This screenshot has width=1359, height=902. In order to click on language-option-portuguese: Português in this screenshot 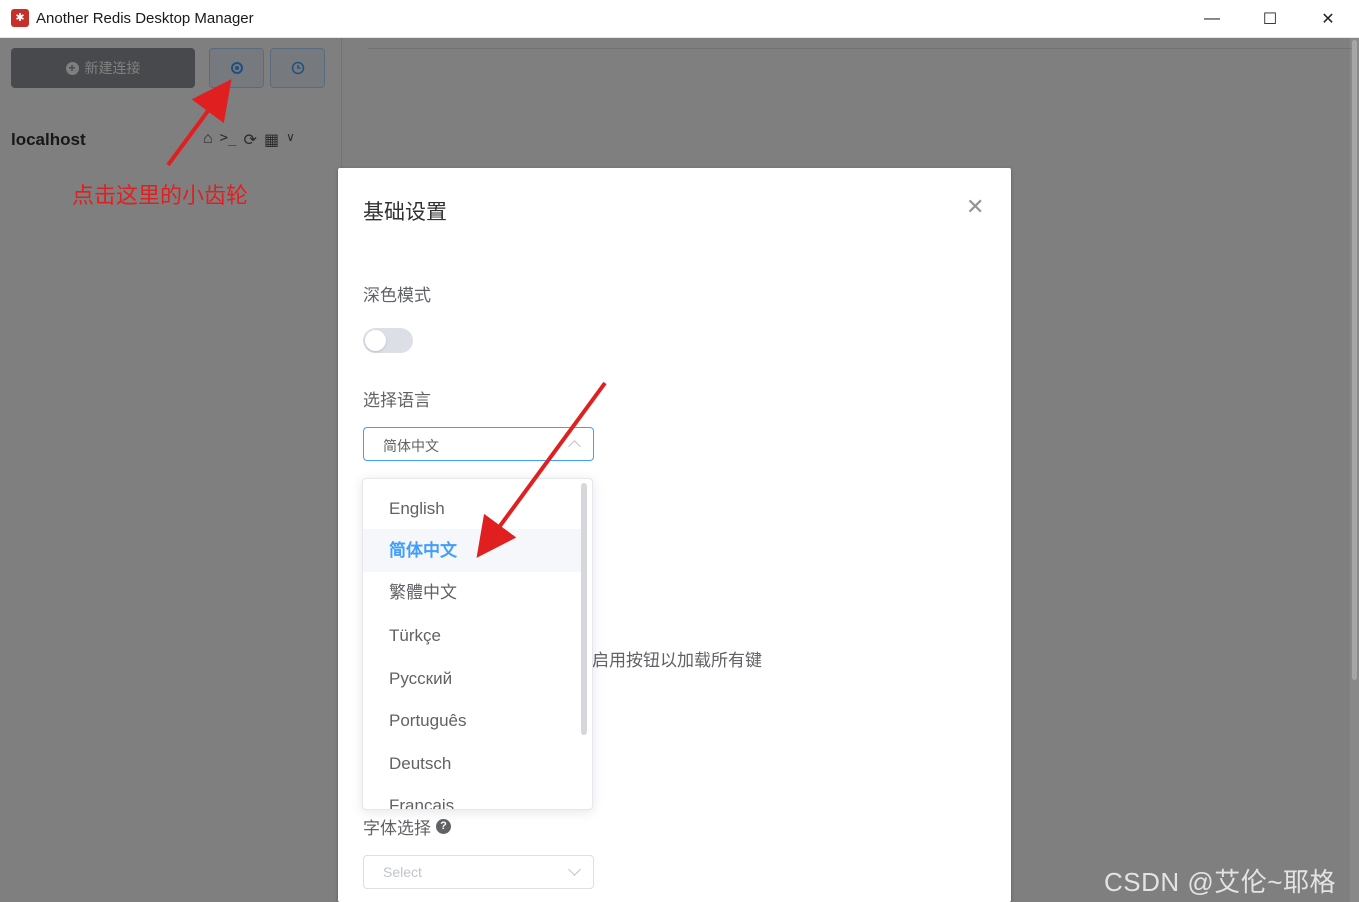, I will do `click(474, 720)`.